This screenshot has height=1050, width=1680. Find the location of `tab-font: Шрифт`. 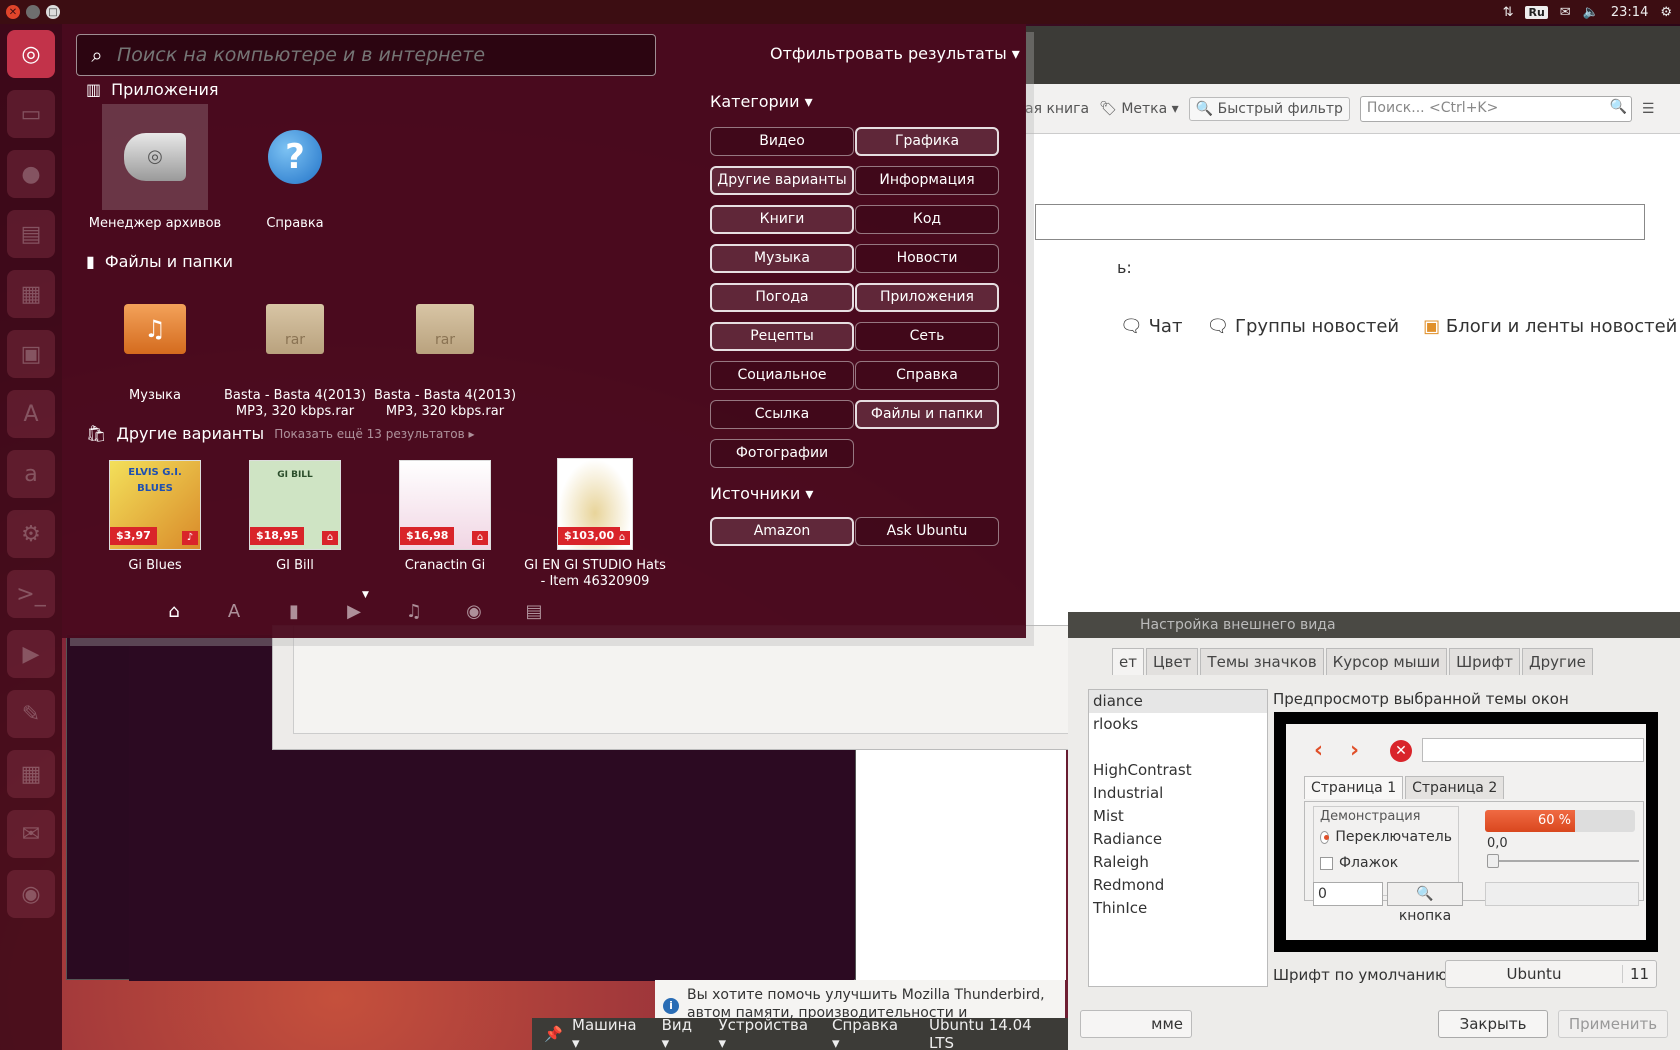

tab-font: Шрифт is located at coordinates (1484, 661).